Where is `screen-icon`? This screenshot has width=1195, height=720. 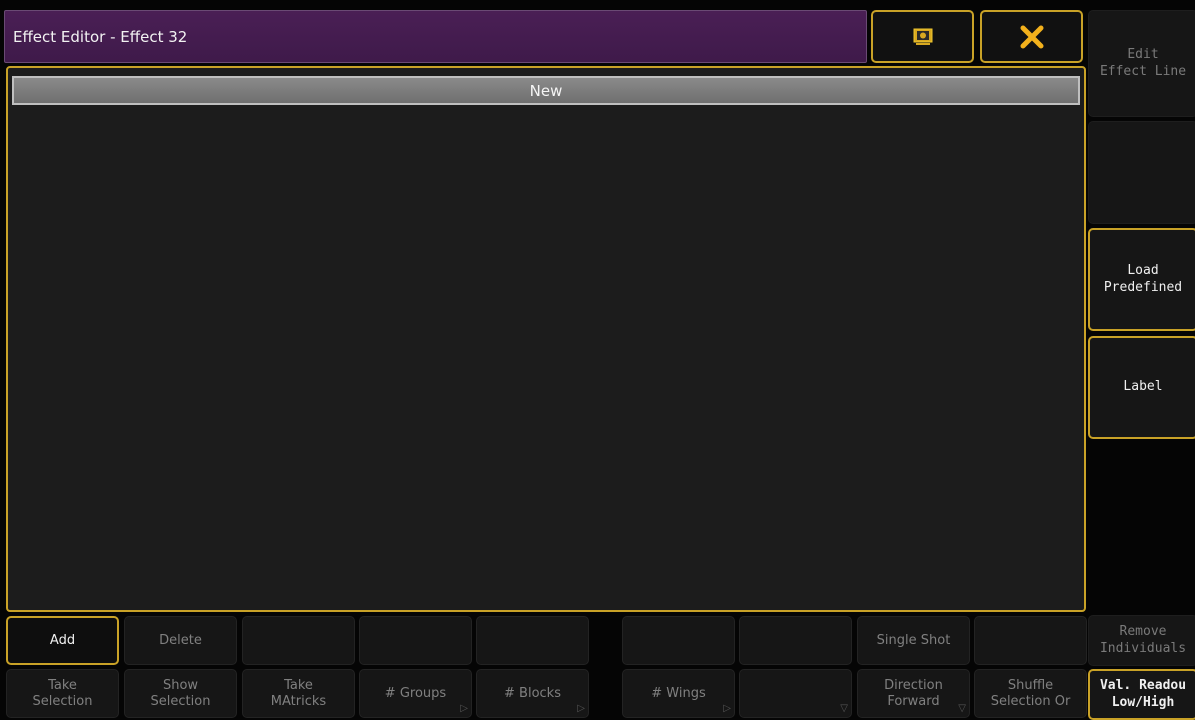
screen-icon is located at coordinates (922, 36).